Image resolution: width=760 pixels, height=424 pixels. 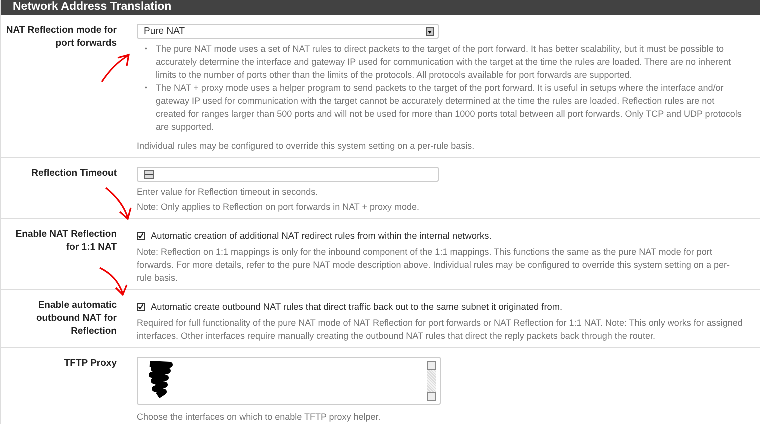 What do you see at coordinates (65, 241) in the screenshot?
I see `field-label: Enable NAT Reflection for 1:1 NAT` at bounding box center [65, 241].